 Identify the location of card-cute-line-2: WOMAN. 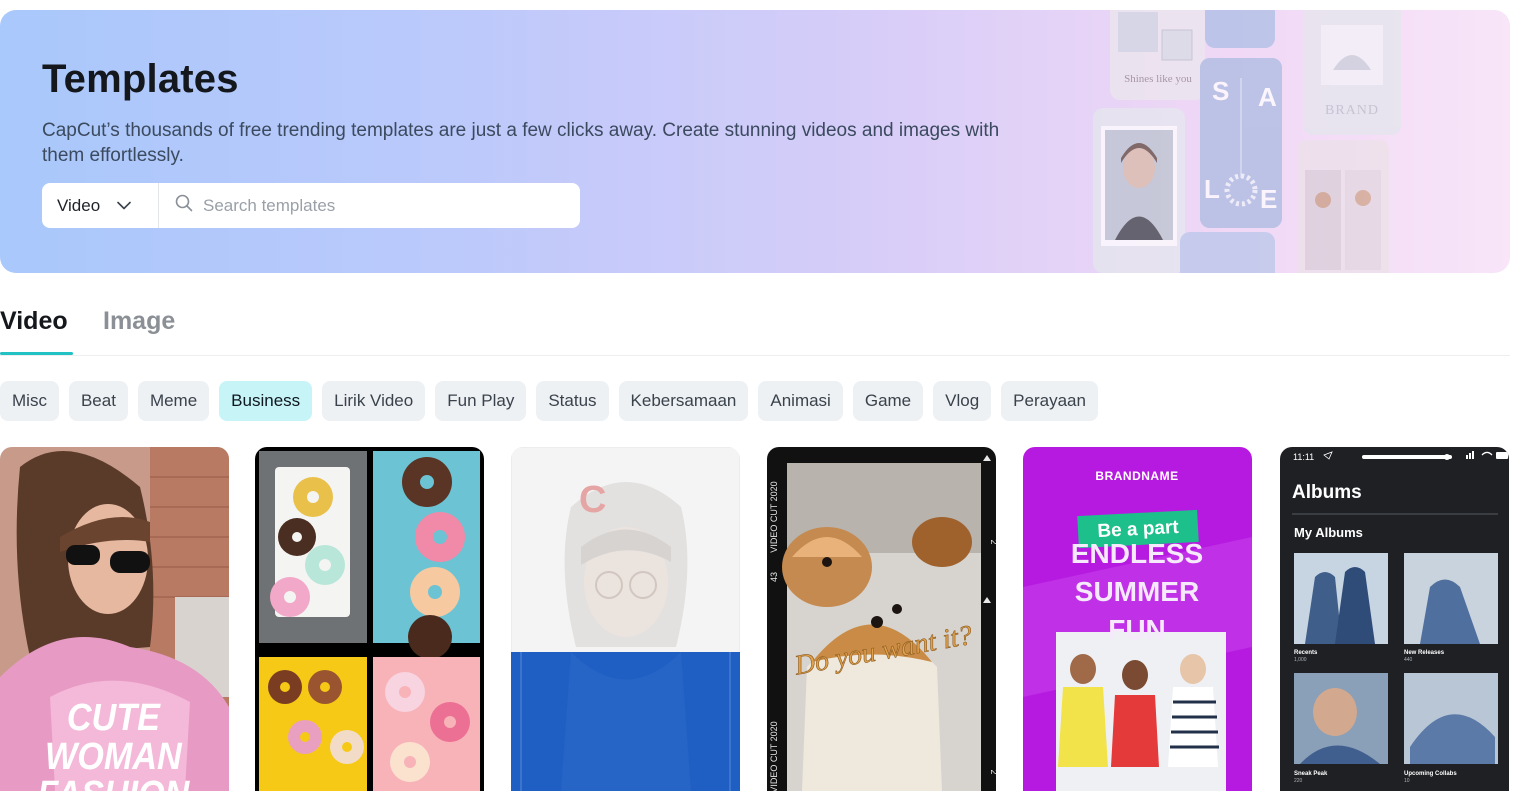
(114, 755).